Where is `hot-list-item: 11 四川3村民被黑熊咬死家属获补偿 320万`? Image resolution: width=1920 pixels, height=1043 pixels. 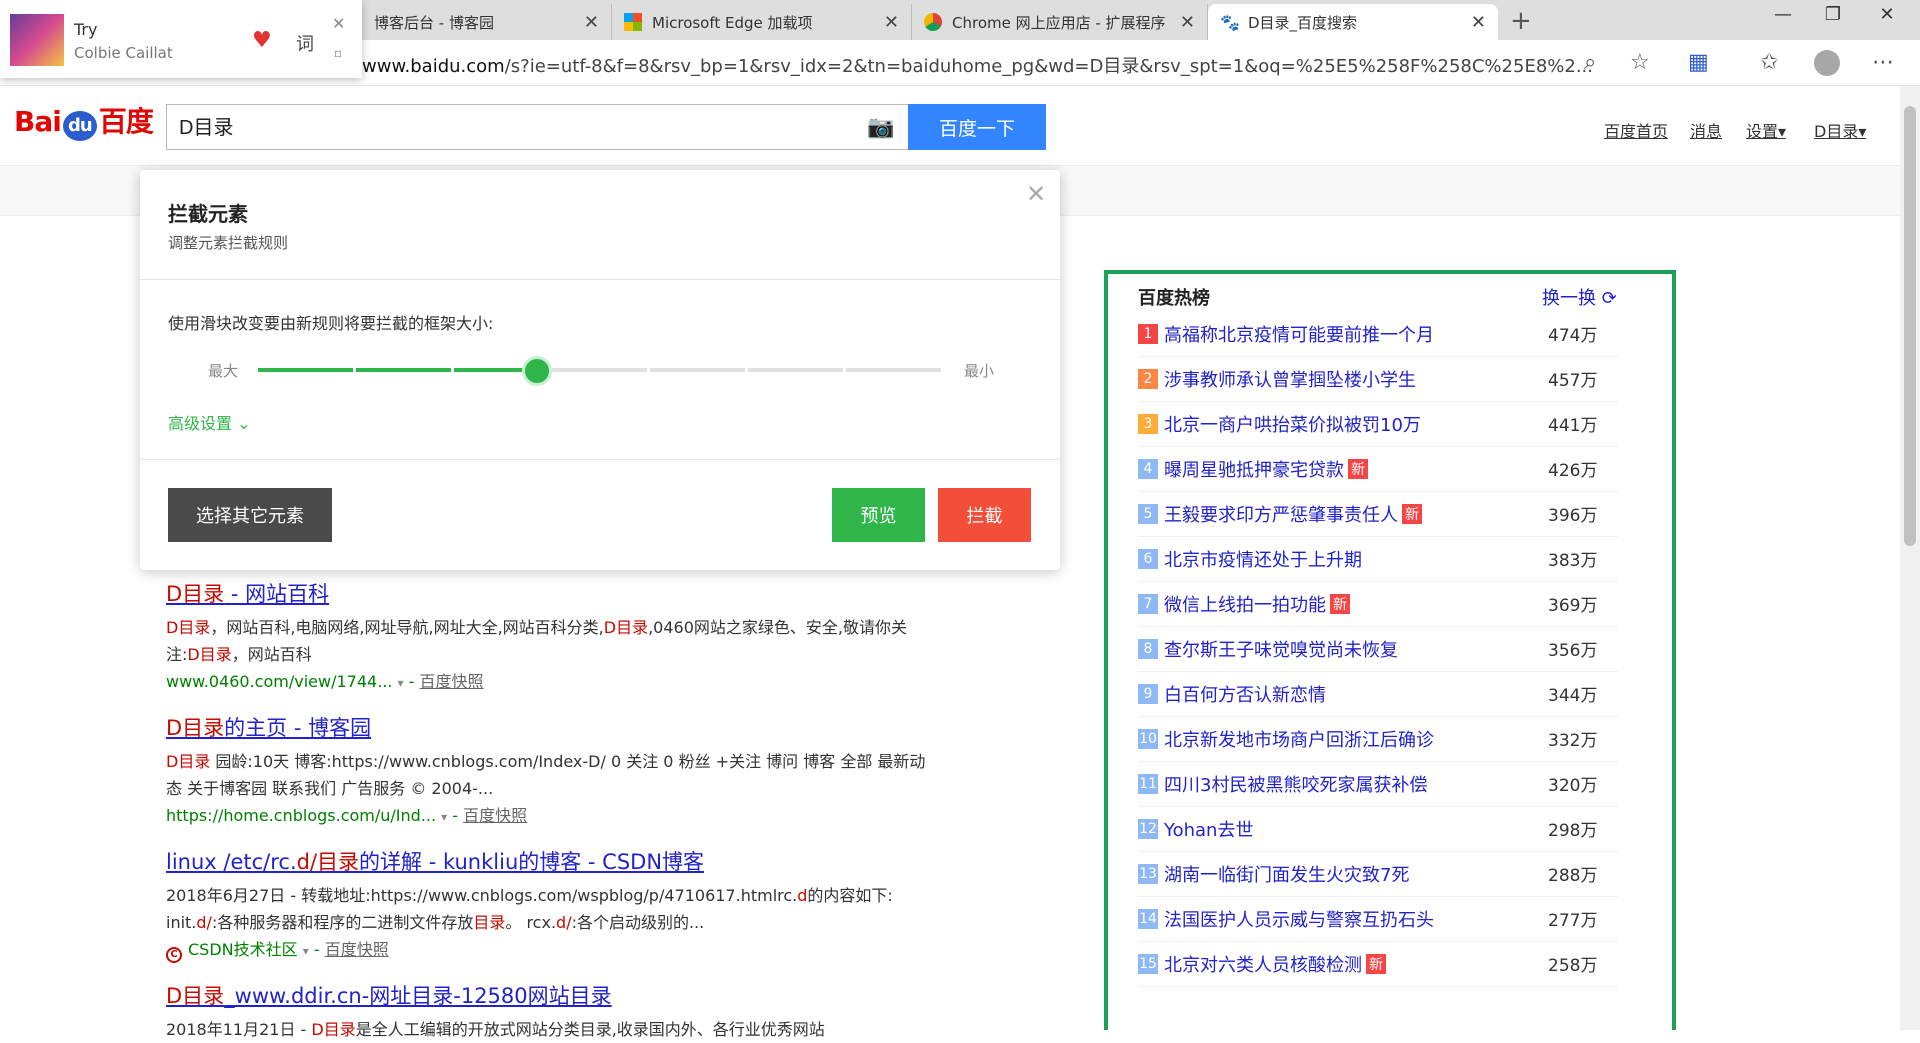
hot-list-item: 11 四川3村民被黑熊咬死家属获补偿 320万 is located at coordinates (1378, 784).